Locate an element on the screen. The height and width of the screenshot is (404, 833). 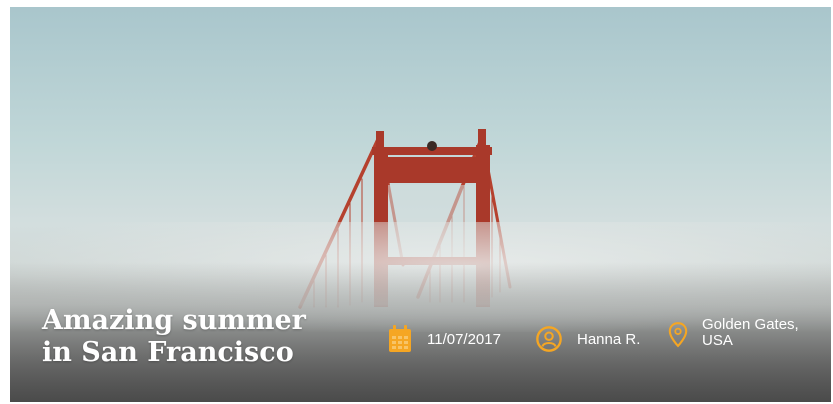
post-author: Hanna R. is located at coordinates (587, 339).